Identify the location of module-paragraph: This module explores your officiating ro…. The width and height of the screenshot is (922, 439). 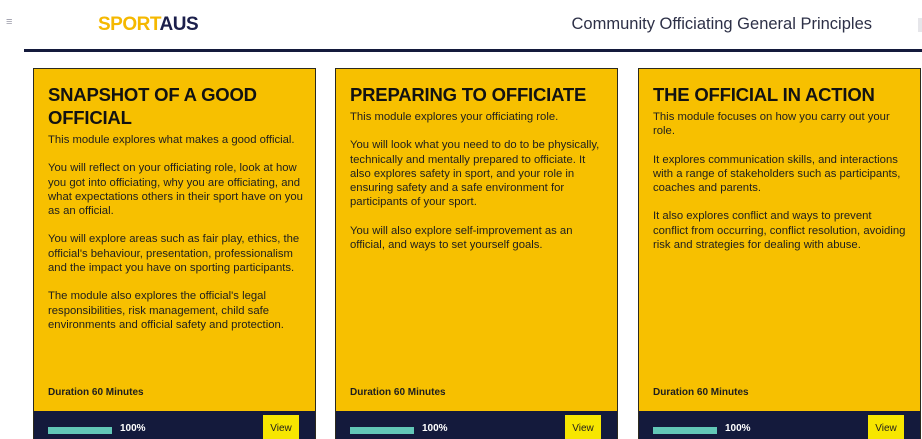
(454, 117).